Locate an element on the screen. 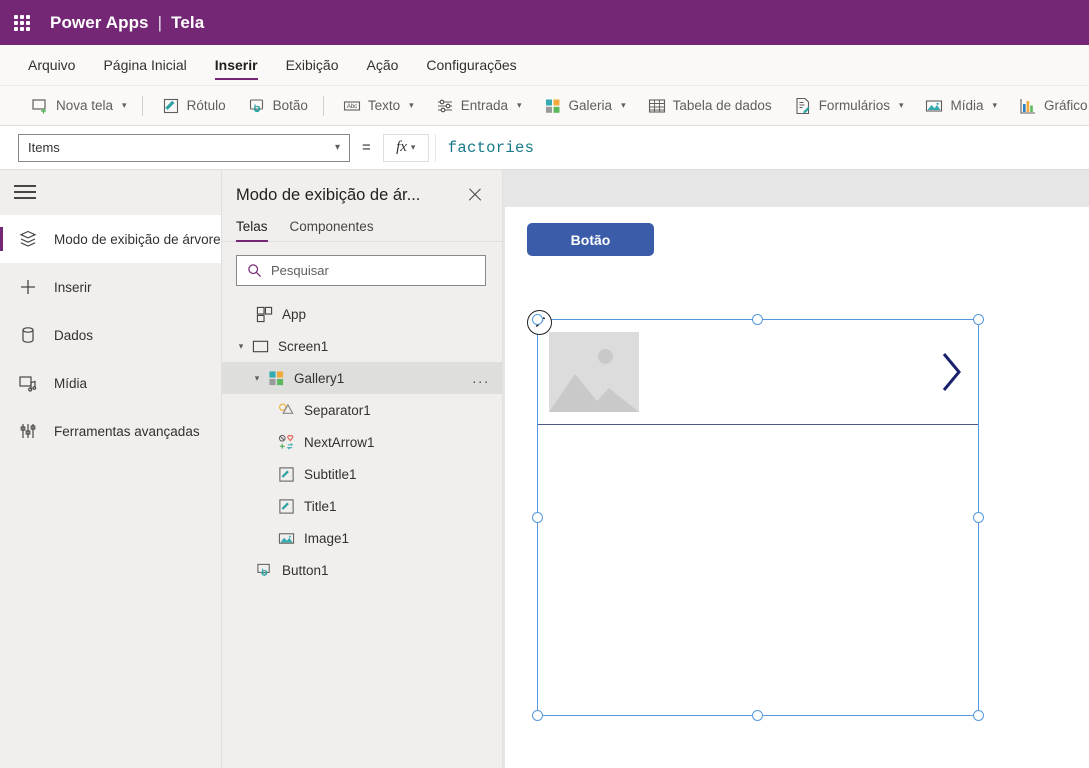  tree-node-separator1: Separator1 is located at coordinates (362, 410).